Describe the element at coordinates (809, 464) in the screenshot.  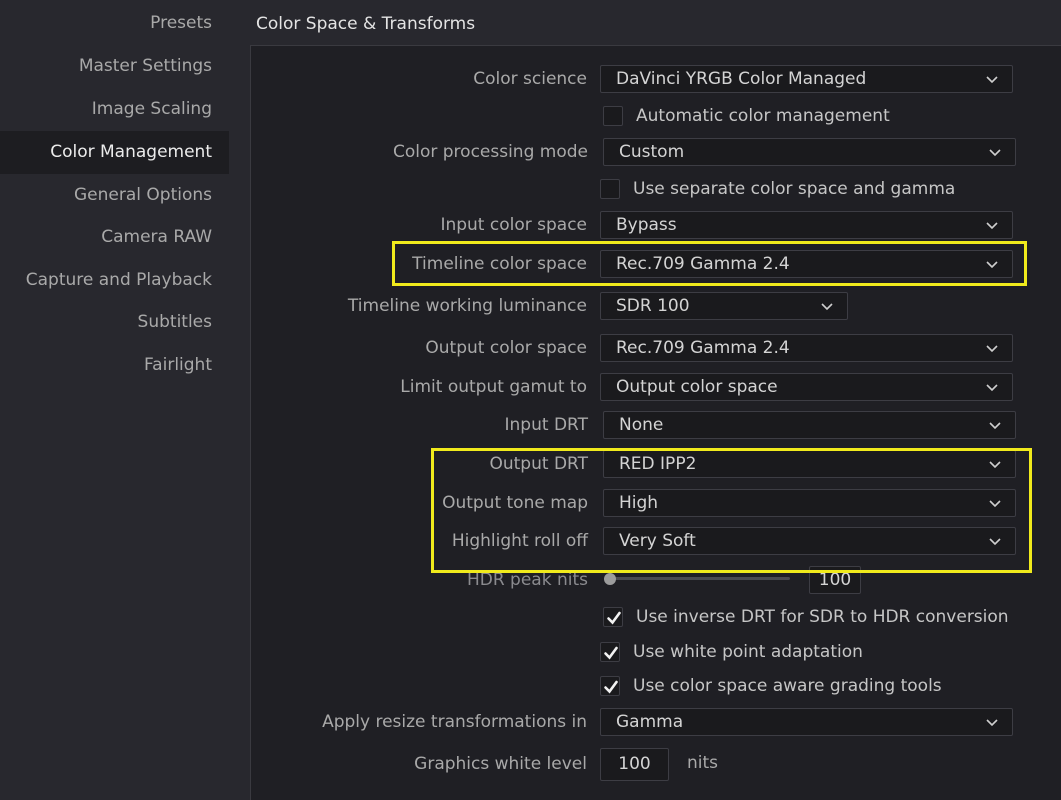
I see `output-drt-dropdown: RED IPP2` at that location.